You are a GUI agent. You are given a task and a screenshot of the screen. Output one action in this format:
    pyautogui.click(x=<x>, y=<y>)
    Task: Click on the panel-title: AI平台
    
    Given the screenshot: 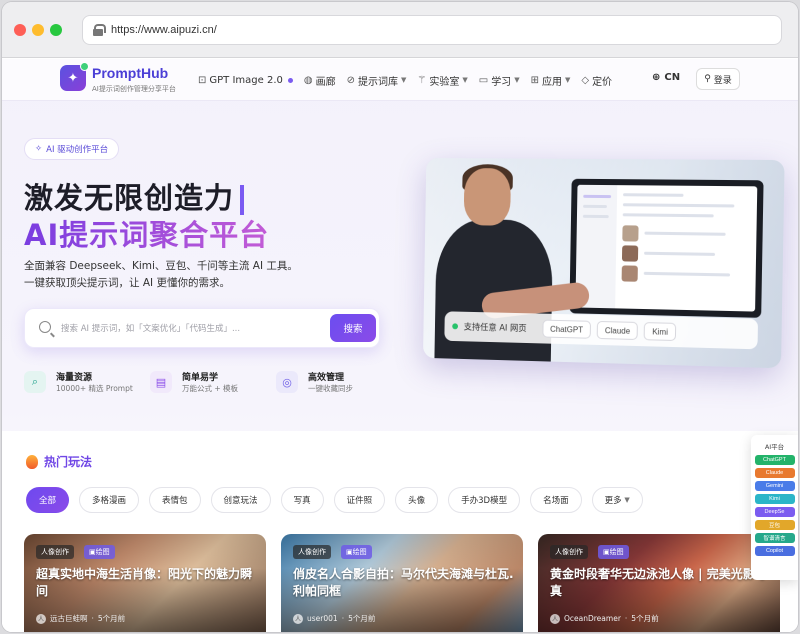 What is the action you would take?
    pyautogui.click(x=774, y=447)
    